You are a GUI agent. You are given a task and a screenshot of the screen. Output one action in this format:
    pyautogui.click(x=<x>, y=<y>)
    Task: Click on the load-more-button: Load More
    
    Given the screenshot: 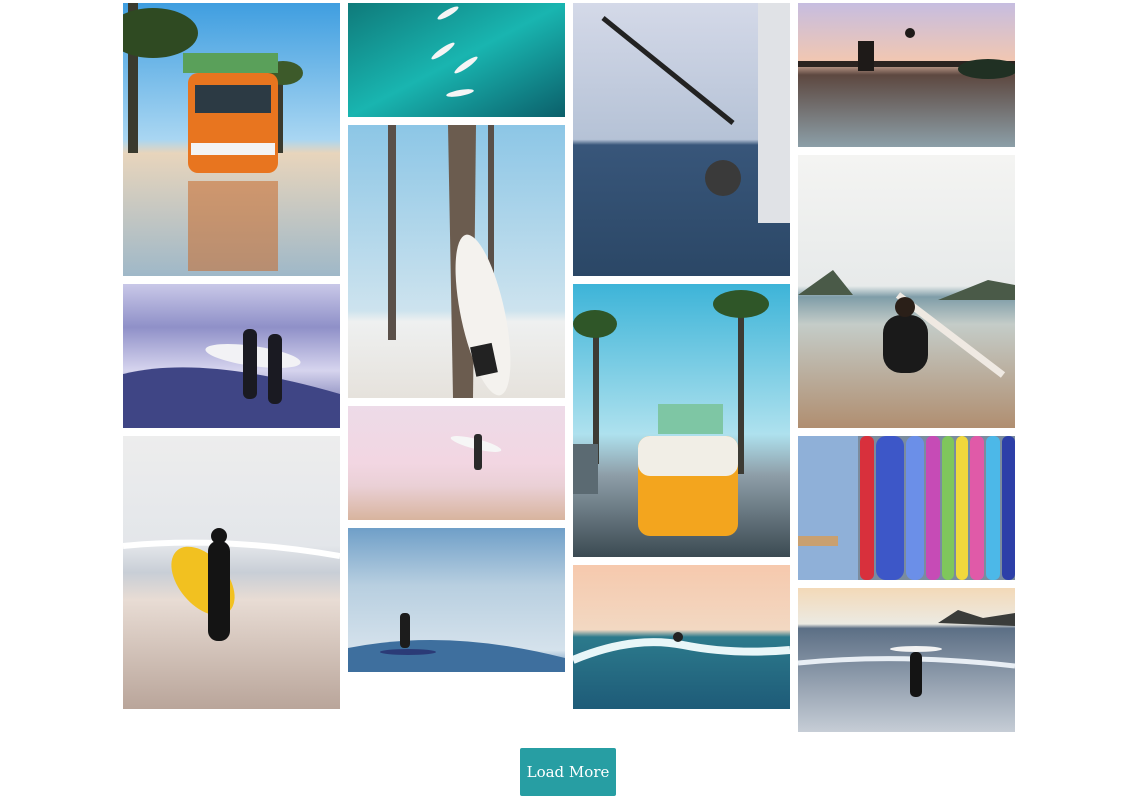 What is the action you would take?
    pyautogui.click(x=568, y=772)
    